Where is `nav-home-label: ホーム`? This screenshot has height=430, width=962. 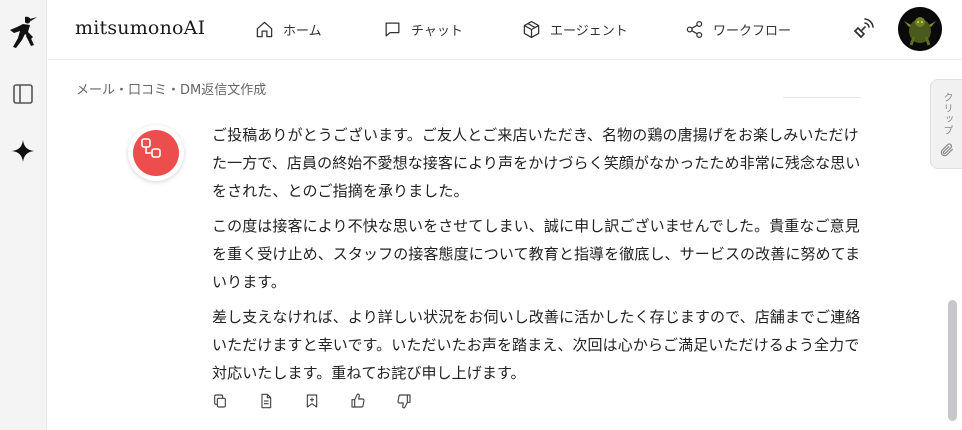
nav-home-label: ホーム is located at coordinates (302, 31).